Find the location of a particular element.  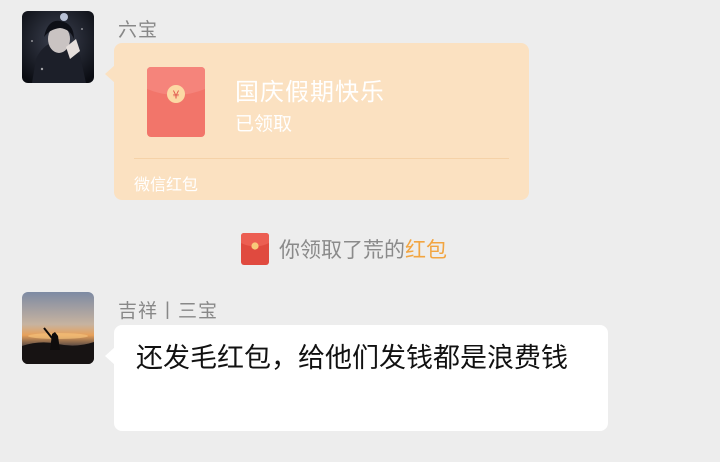

sender-name: 六宝 is located at coordinates (138, 30).